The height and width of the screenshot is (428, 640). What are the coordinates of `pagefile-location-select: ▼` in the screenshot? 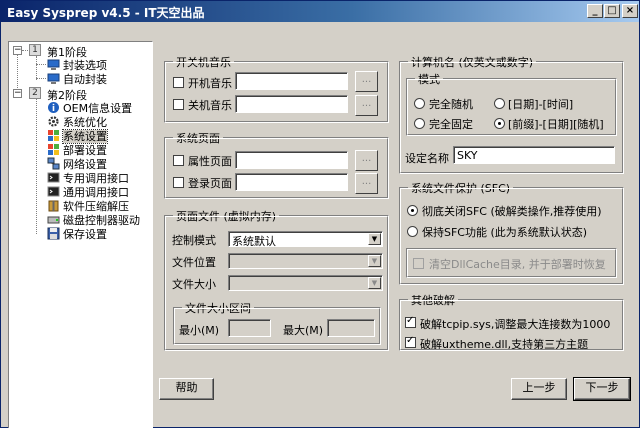 It's located at (305, 261).